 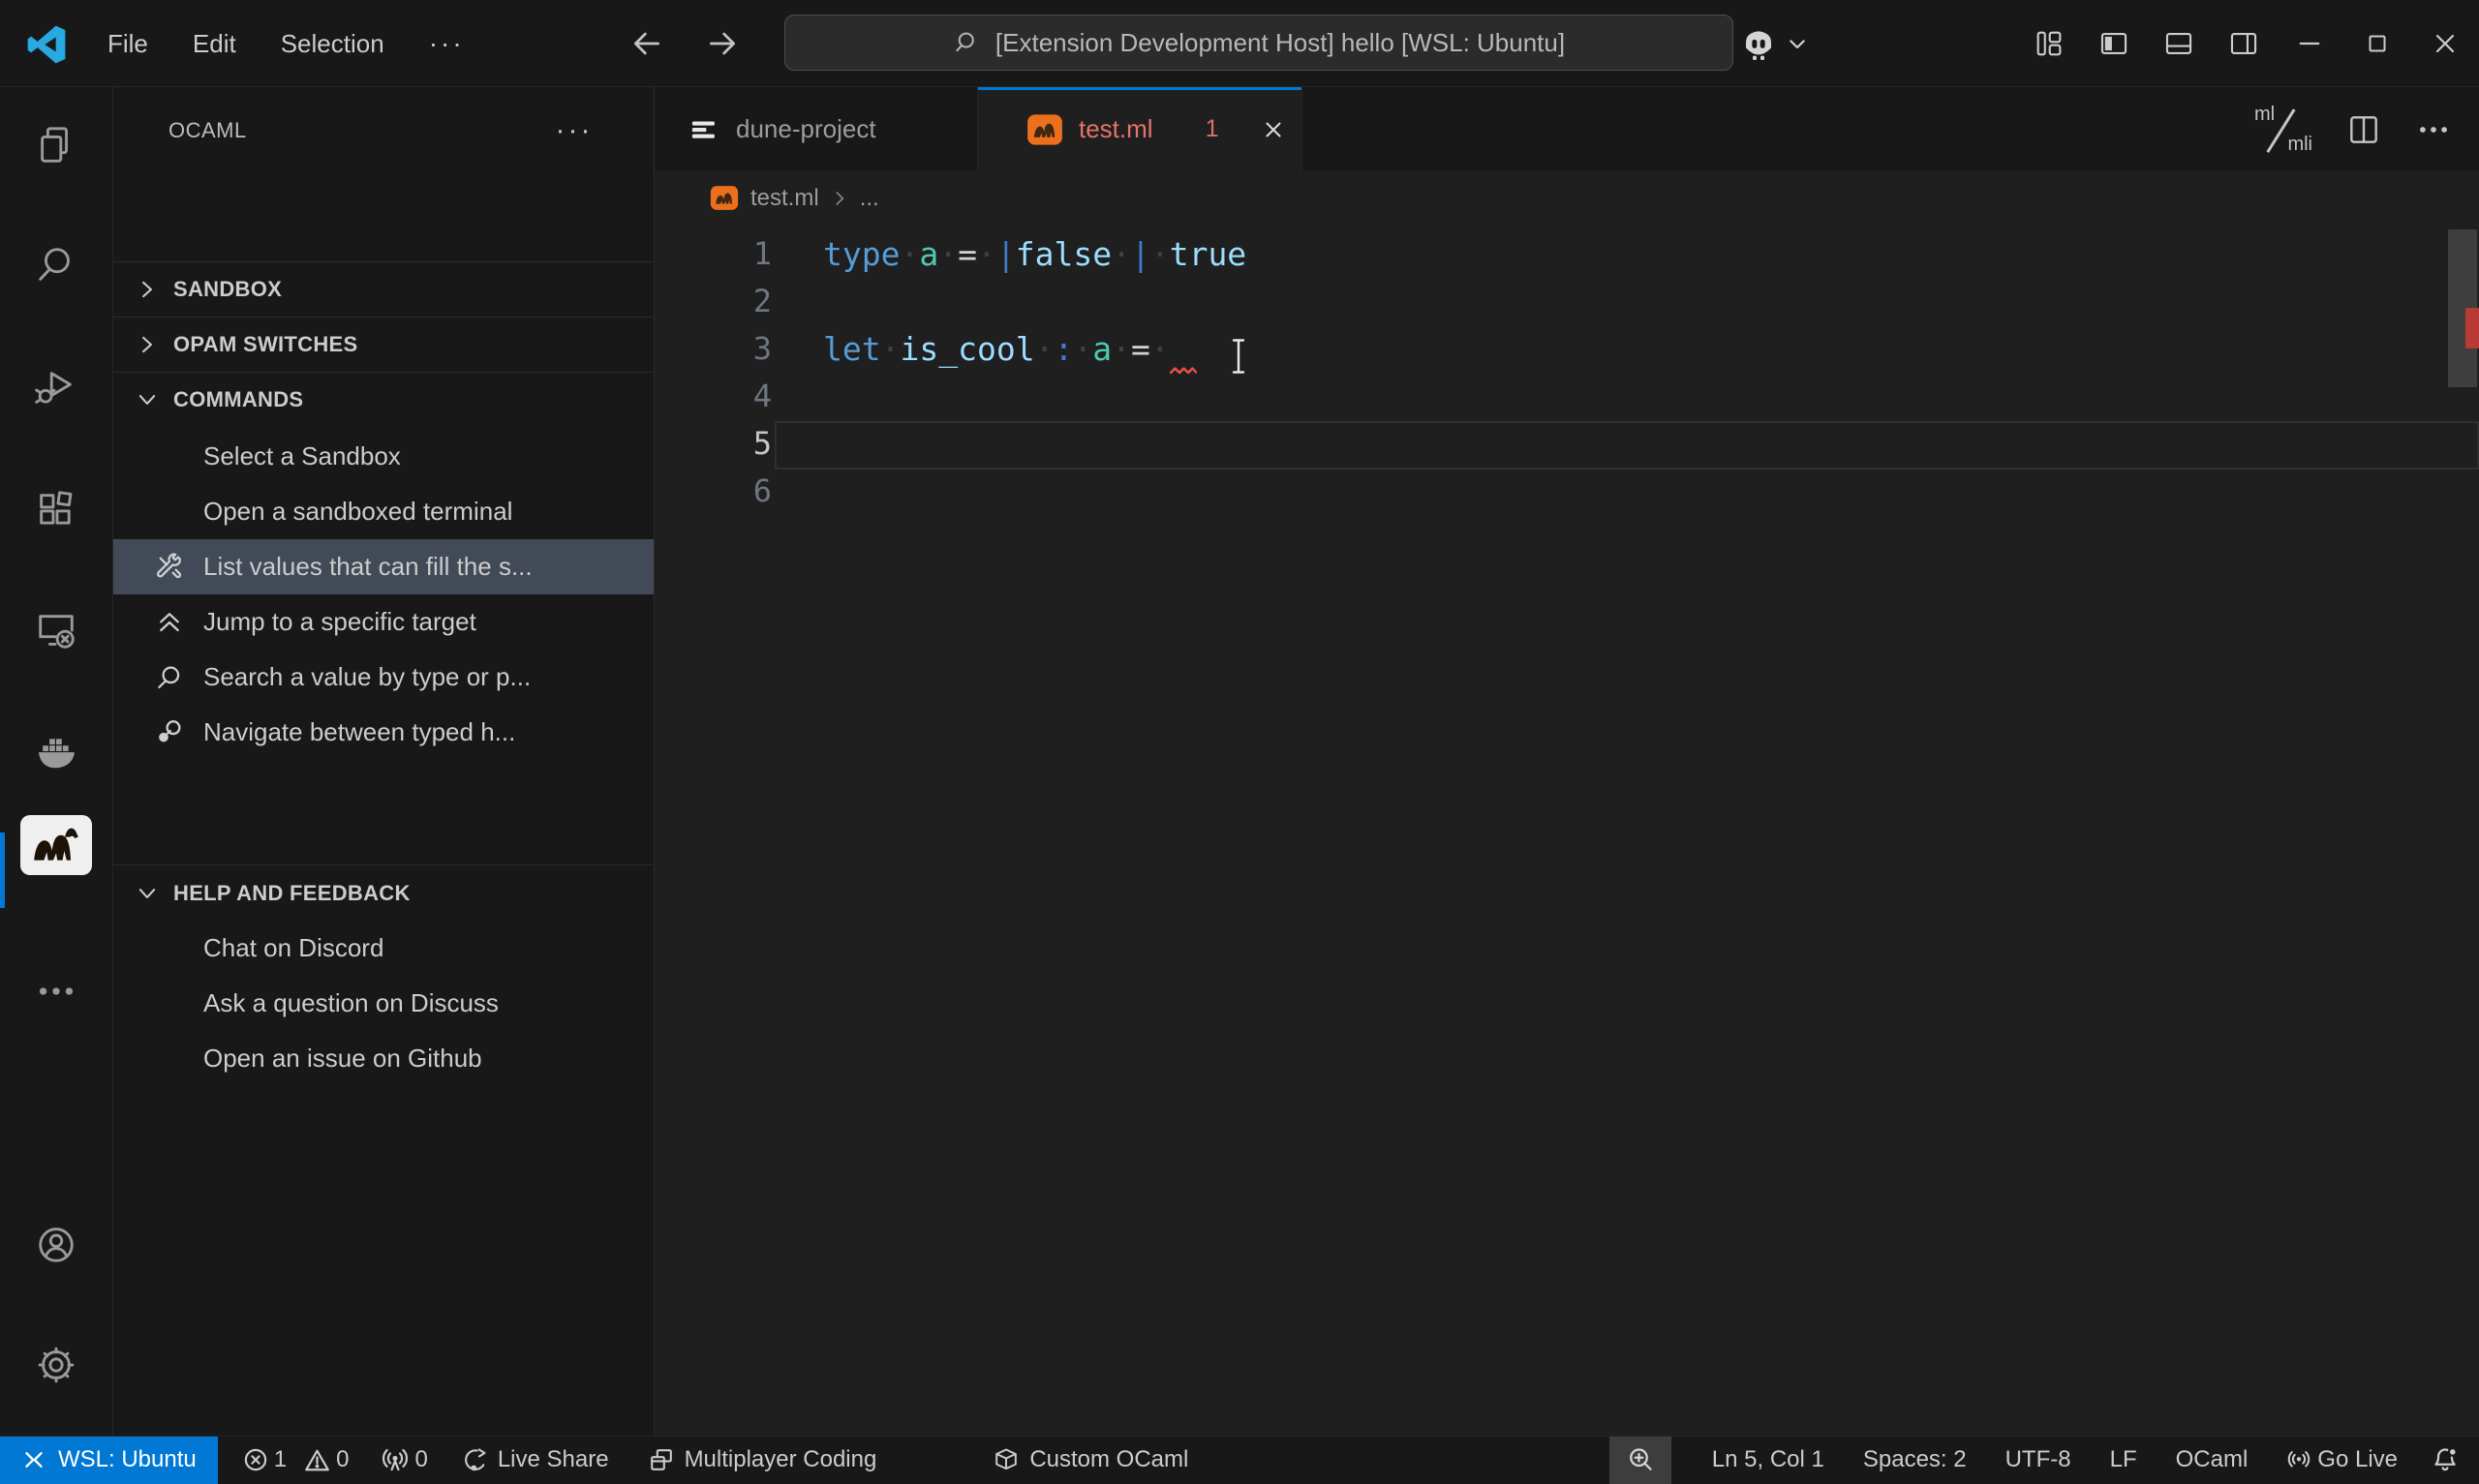 I want to click on editor-actions: ml mli, so click(x=2365, y=129).